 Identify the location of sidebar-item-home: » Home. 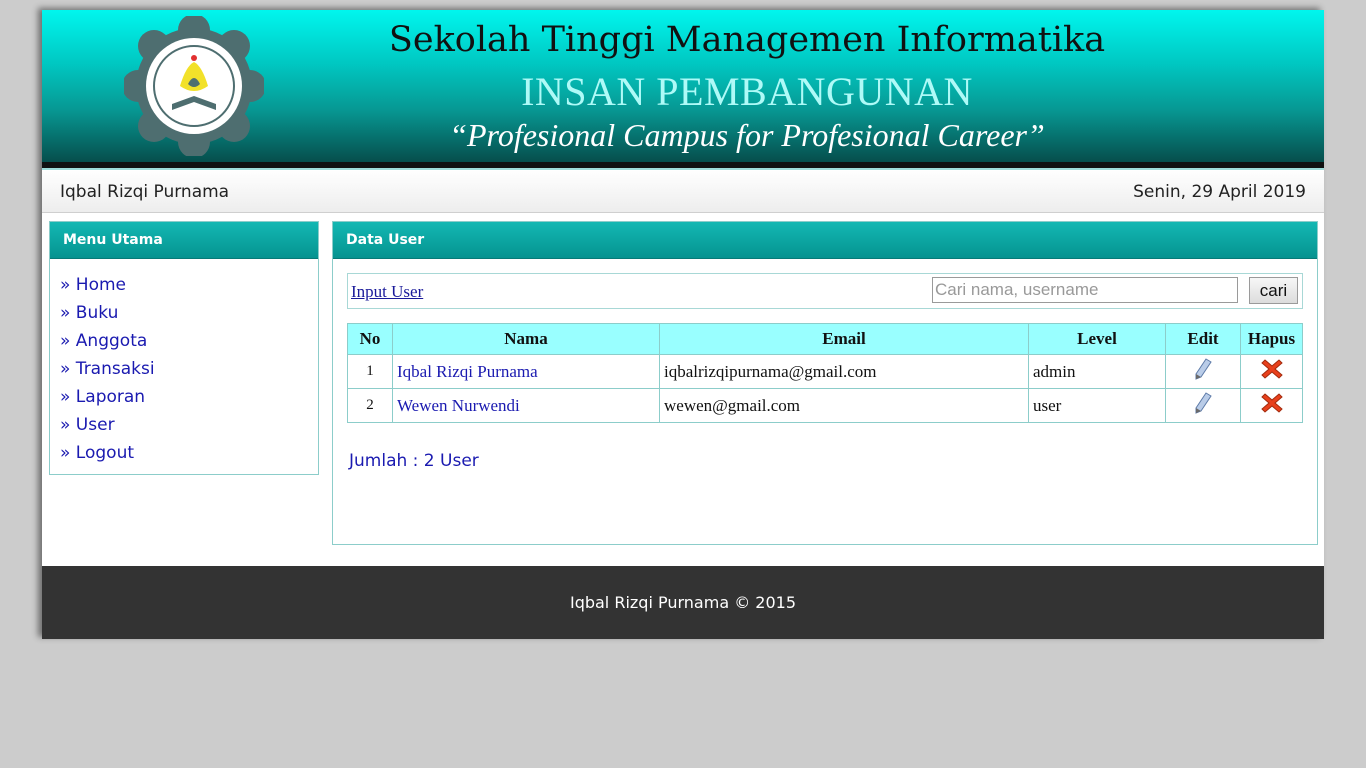
(189, 285).